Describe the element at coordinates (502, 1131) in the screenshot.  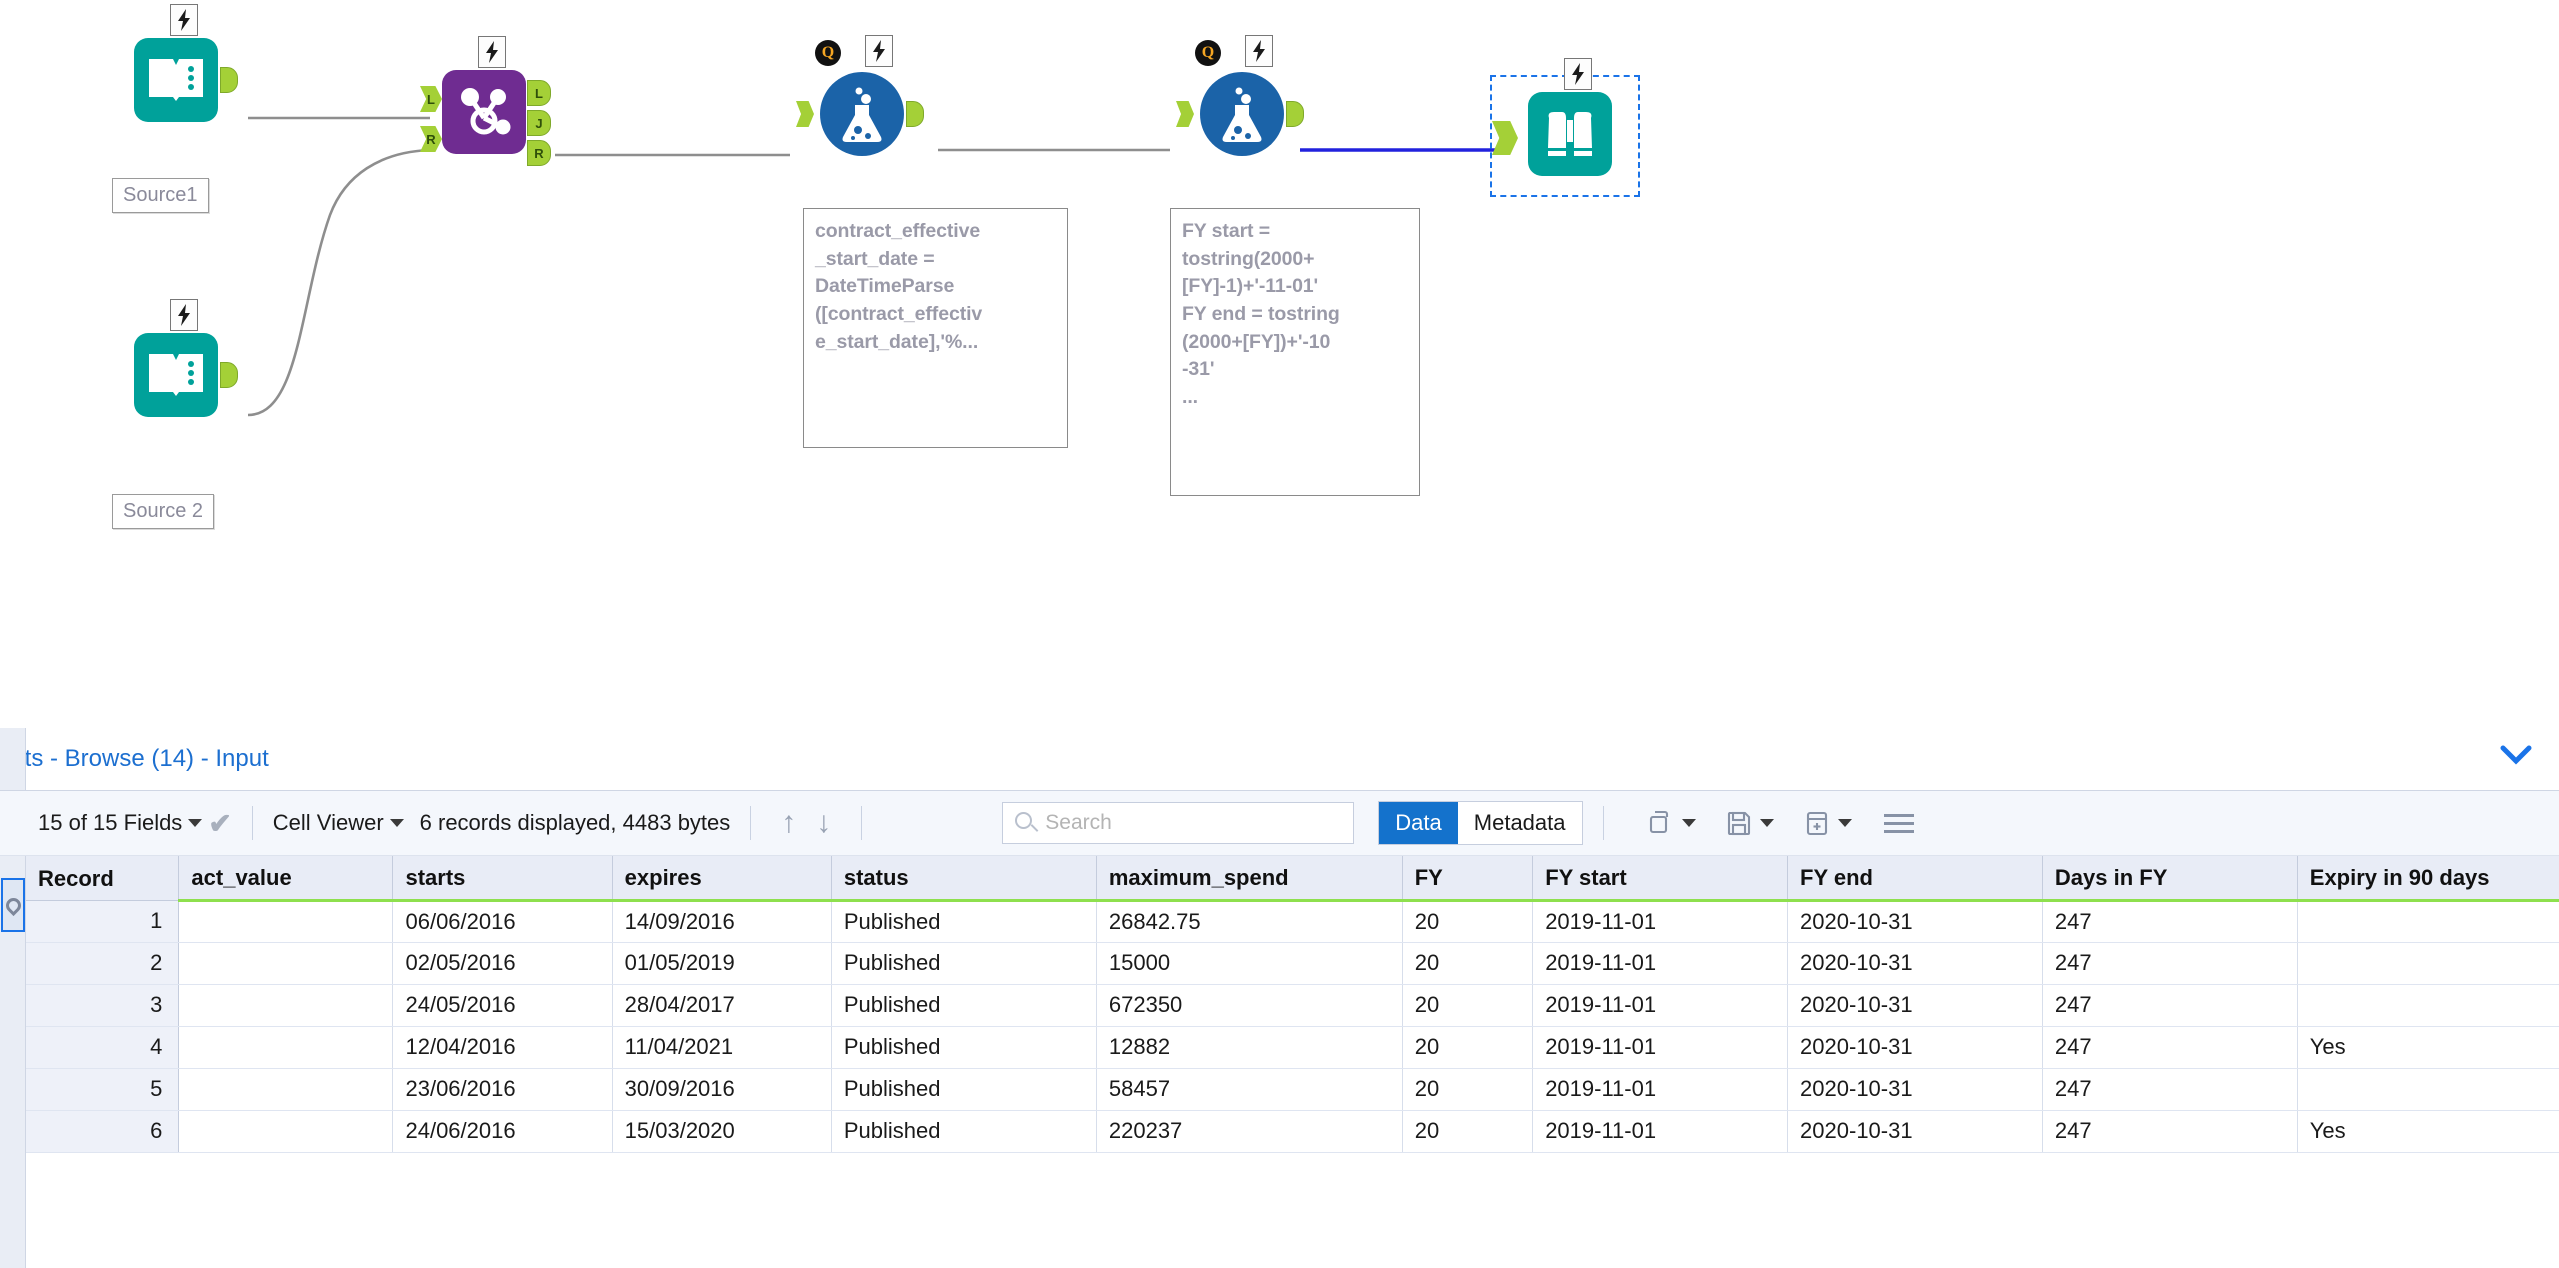
I see `table-cell: 24/06/2016` at that location.